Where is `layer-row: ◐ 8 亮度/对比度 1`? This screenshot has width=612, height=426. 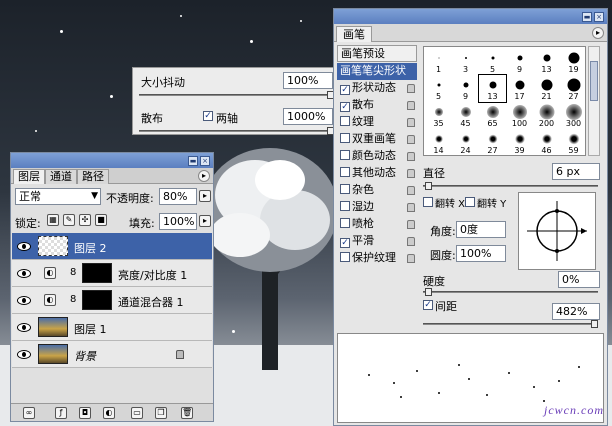
layer-row: ◐ 8 亮度/对比度 1 is located at coordinates (112, 273).